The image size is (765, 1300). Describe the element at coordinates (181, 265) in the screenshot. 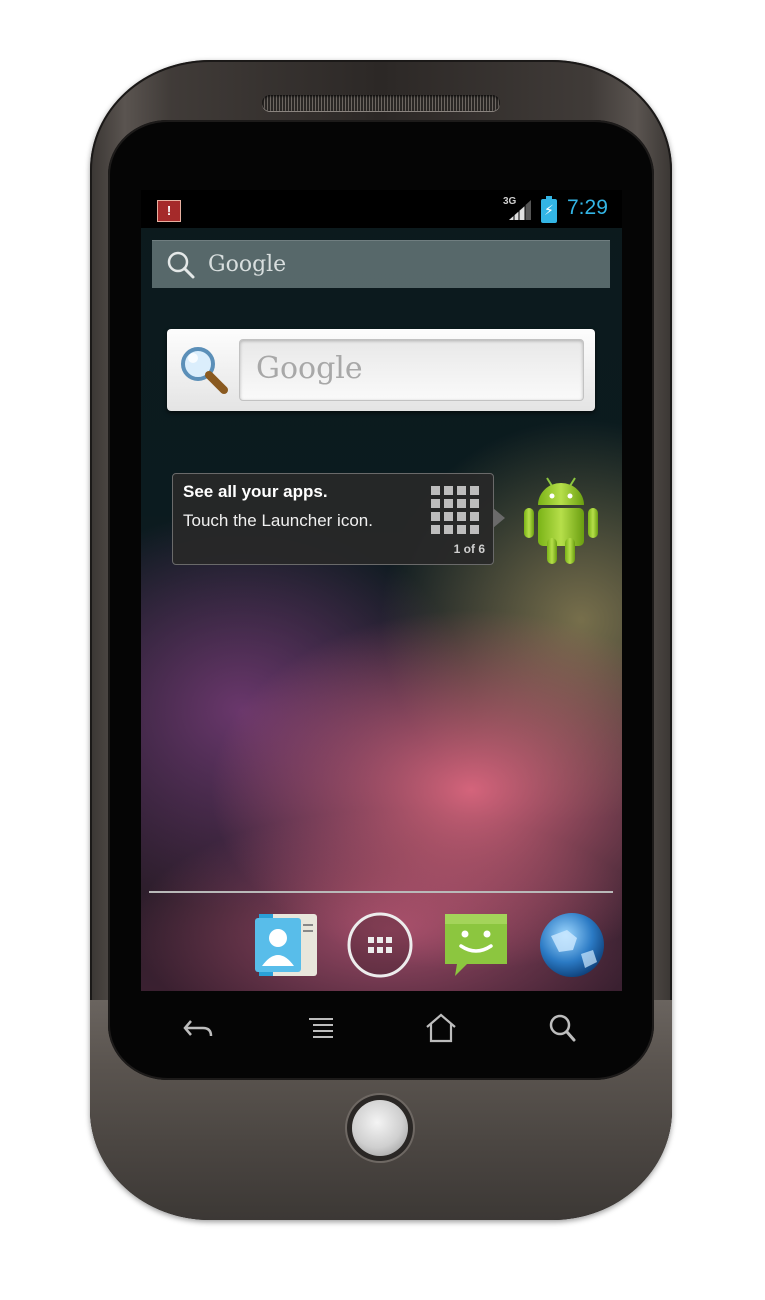

I see `search-icon` at that location.